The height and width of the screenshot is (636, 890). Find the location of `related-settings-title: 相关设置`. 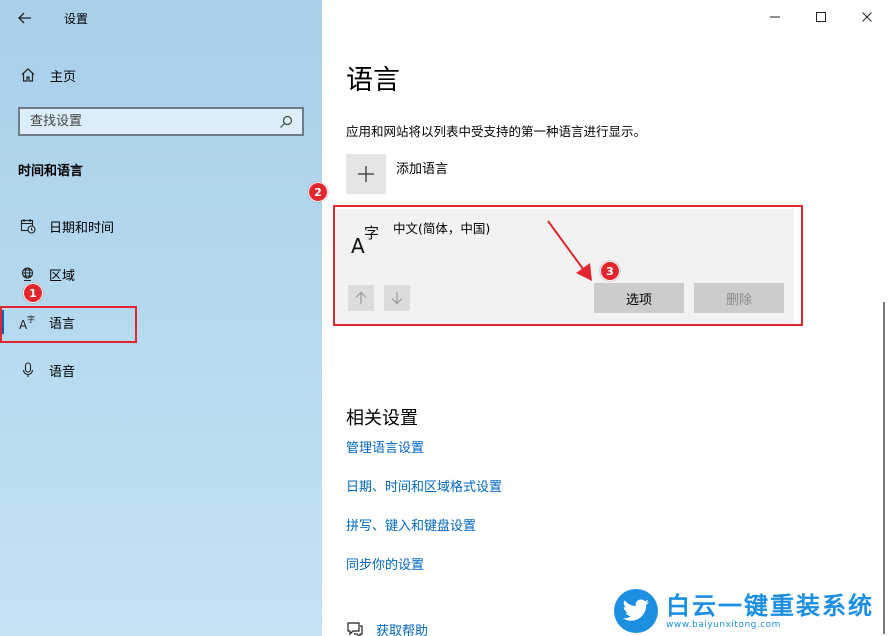

related-settings-title: 相关设置 is located at coordinates (382, 418).